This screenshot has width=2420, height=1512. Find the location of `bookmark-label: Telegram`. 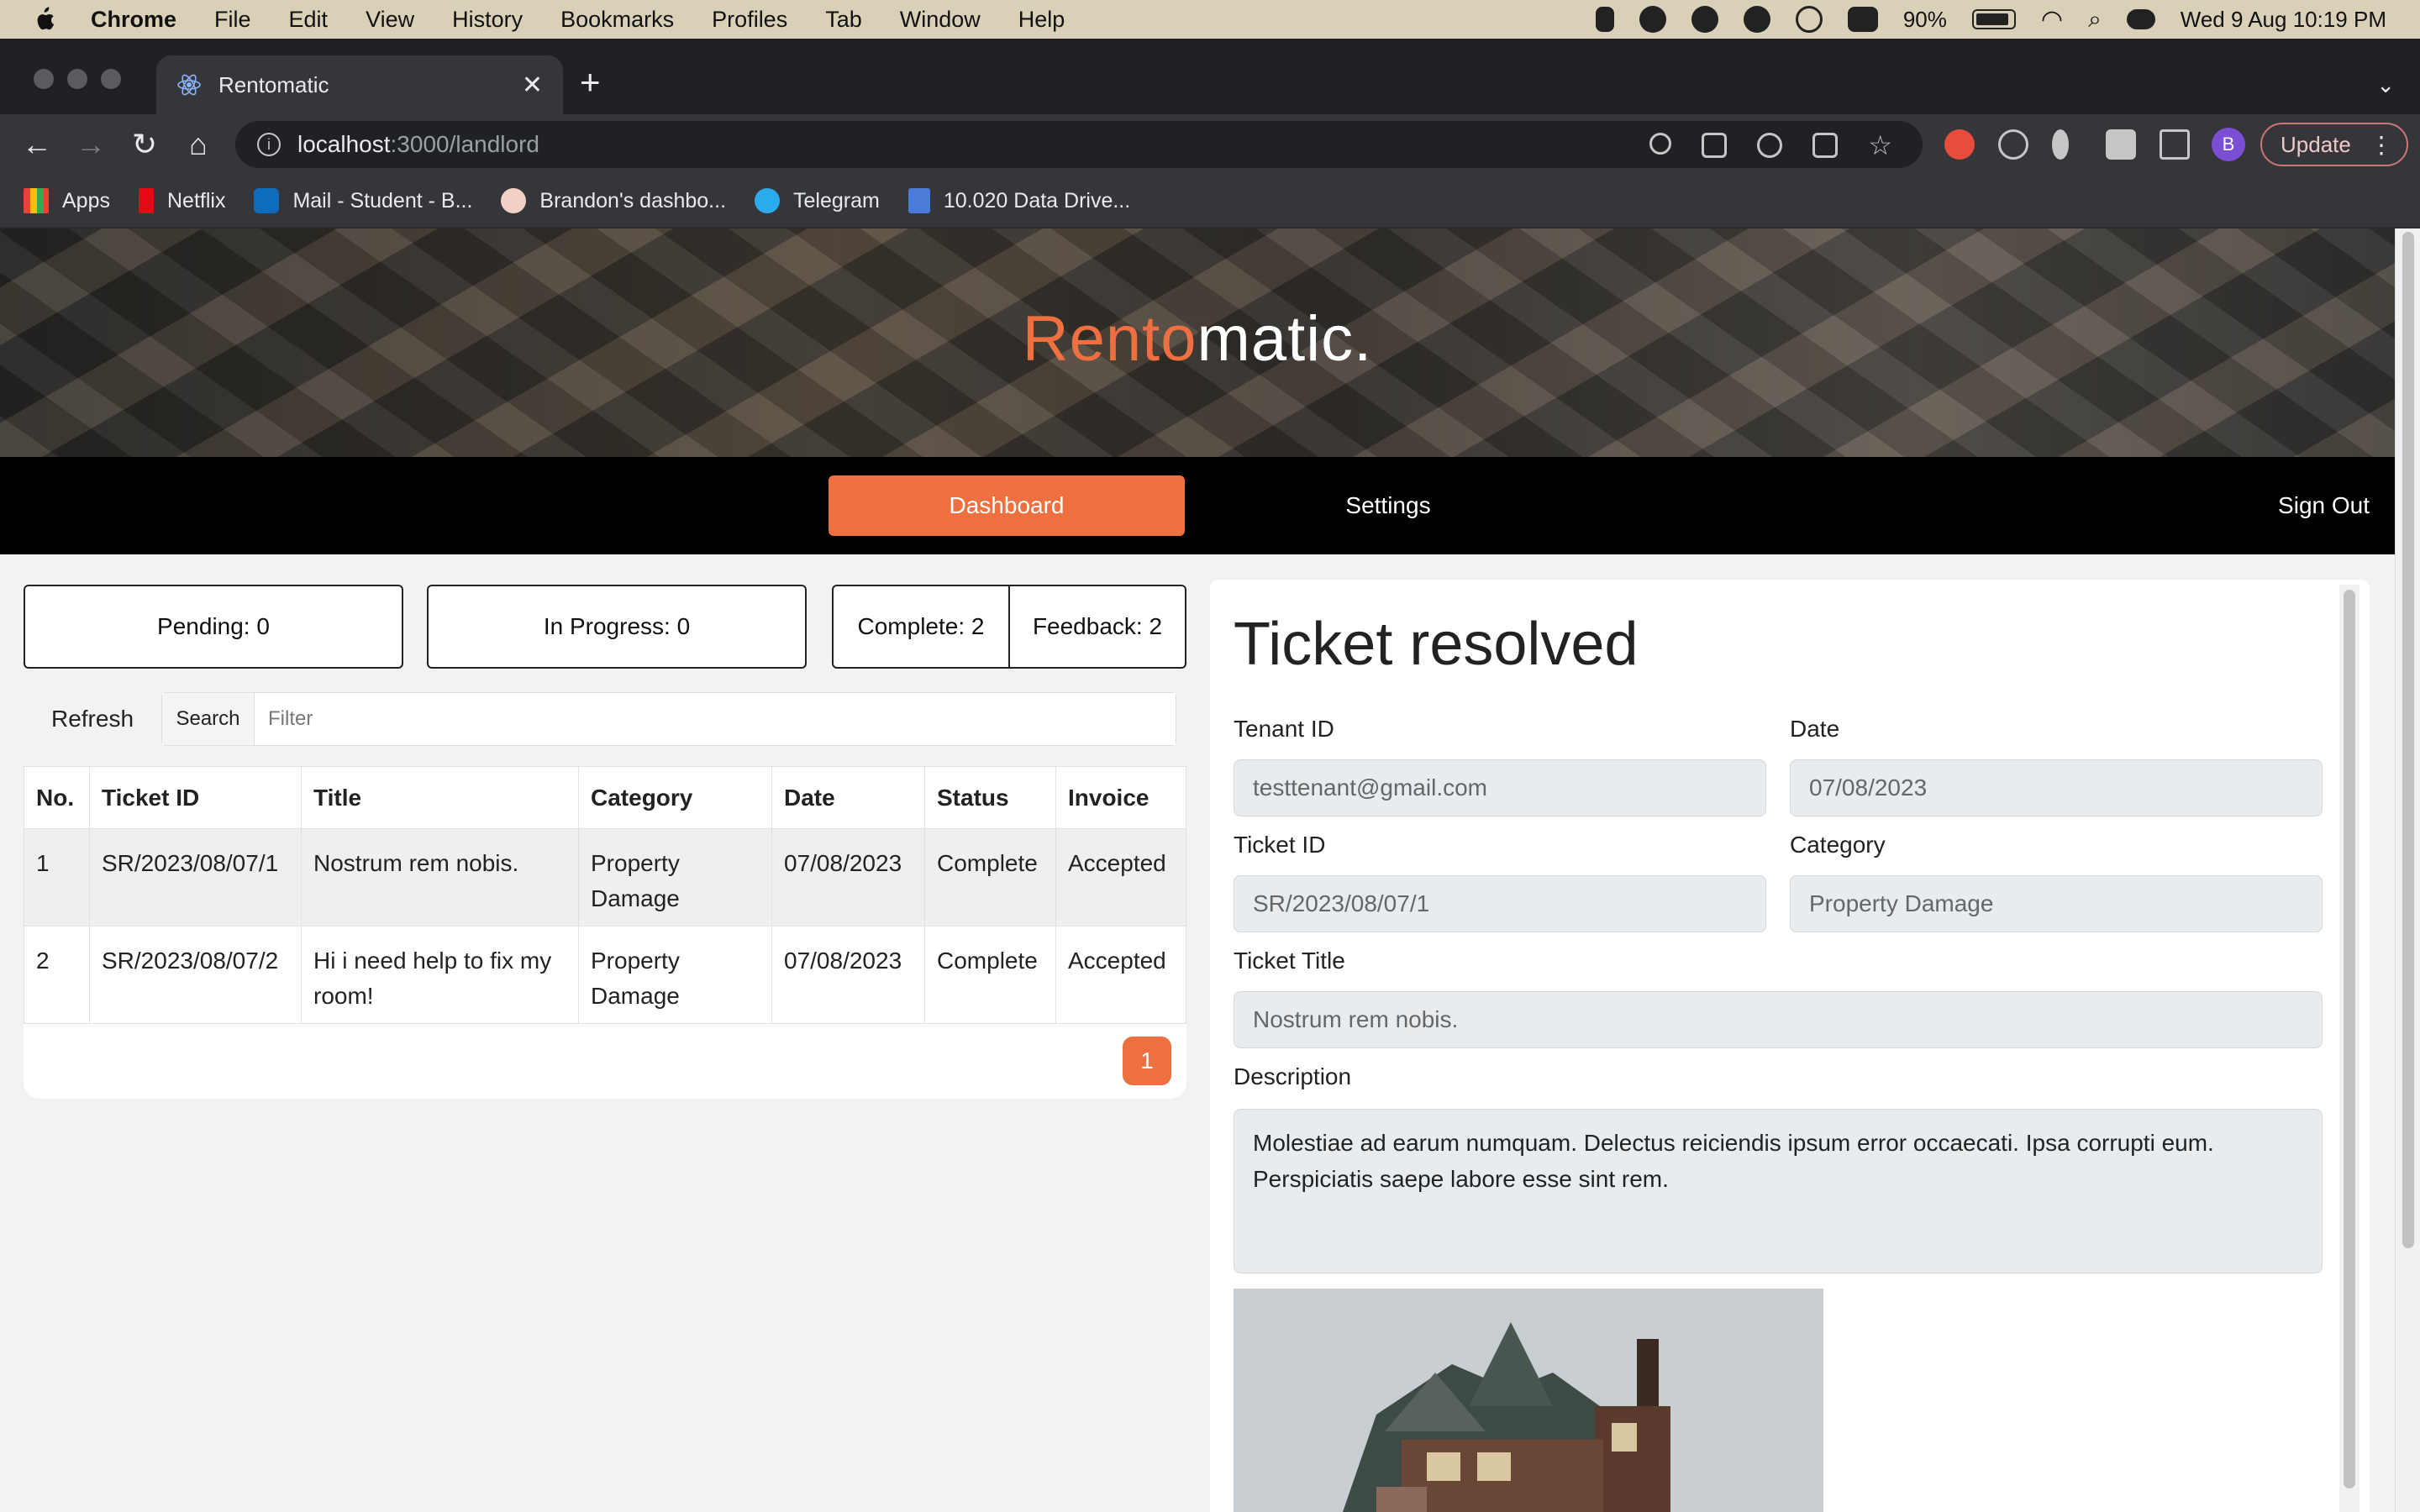

bookmark-label: Telegram is located at coordinates (837, 200).